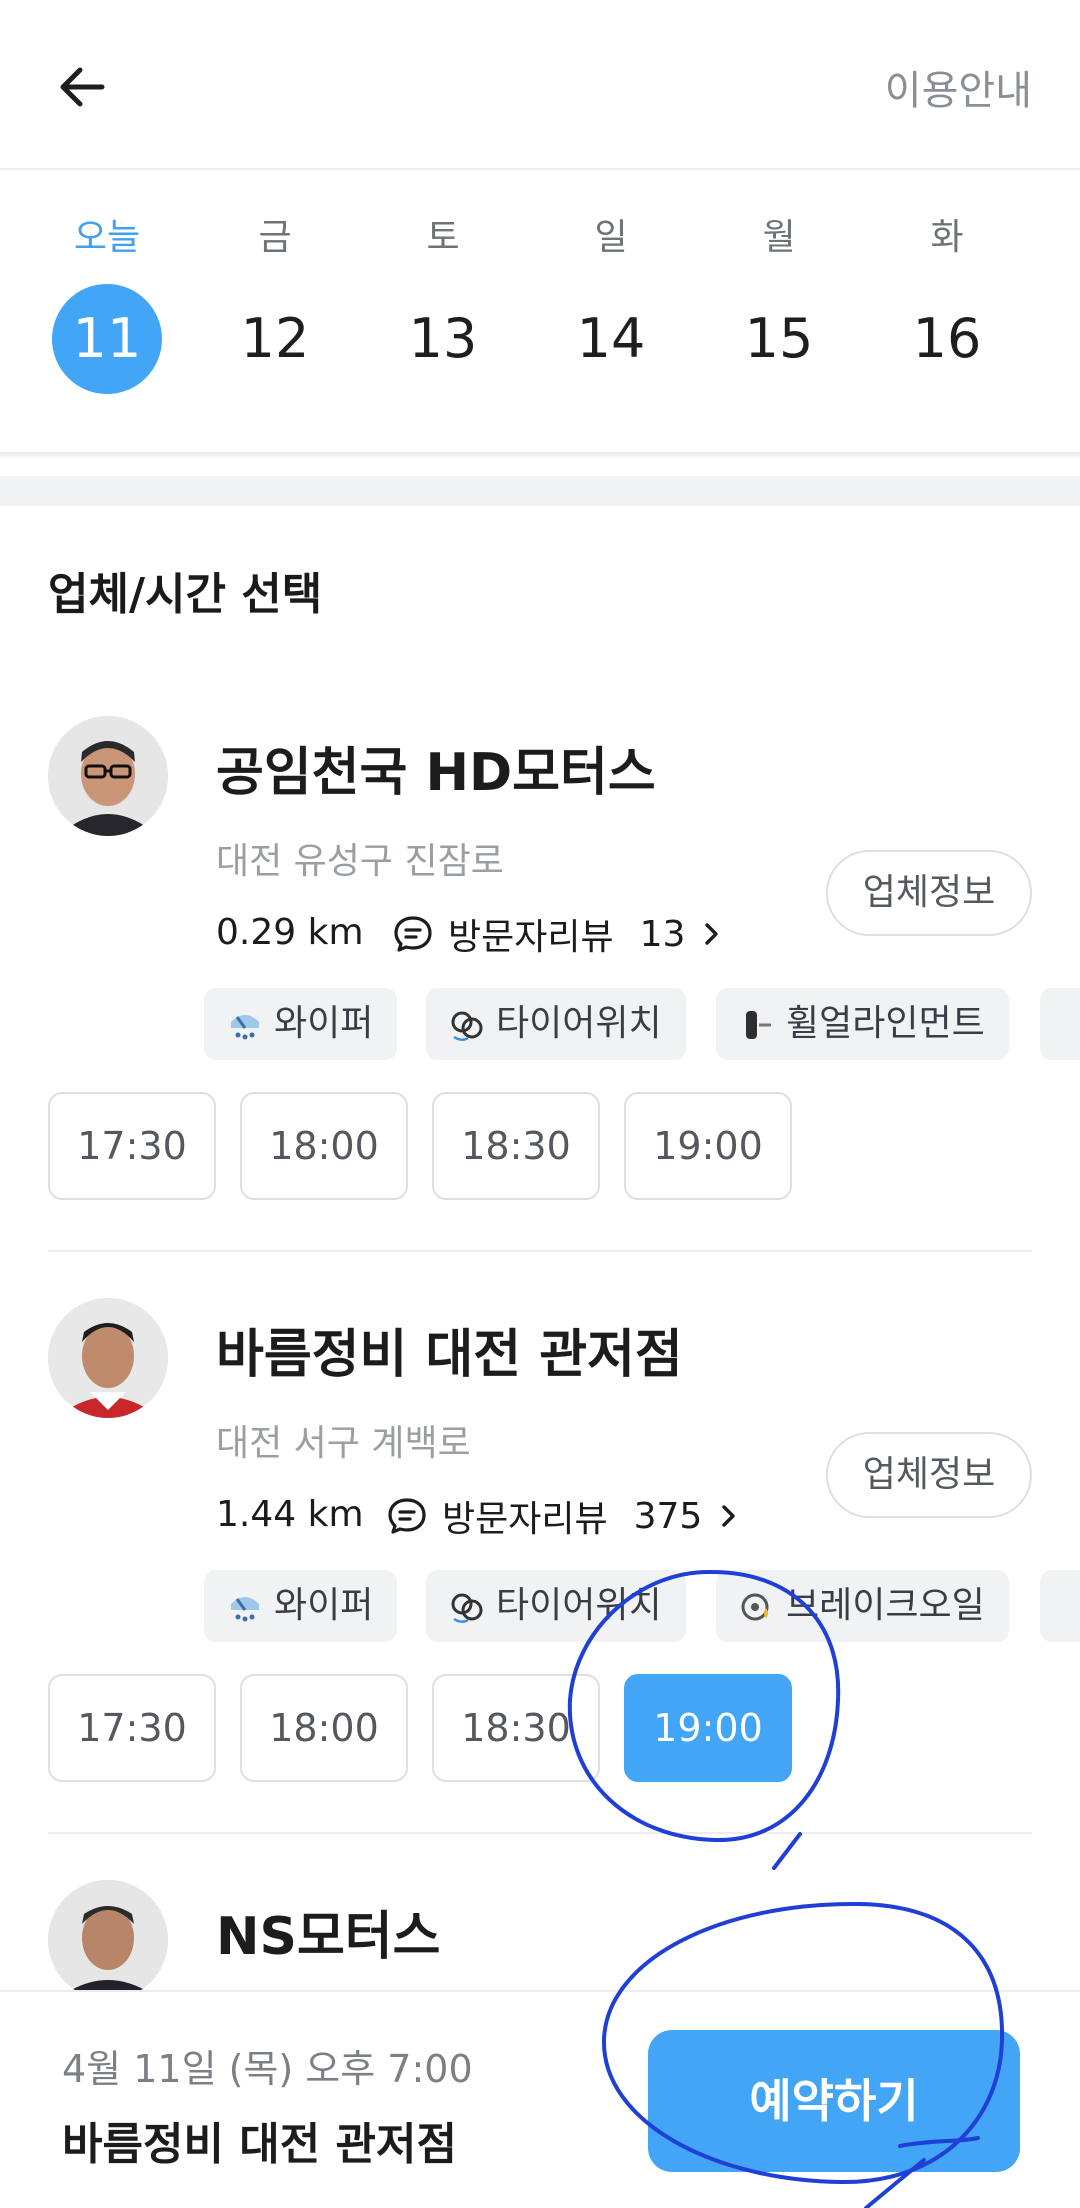 This screenshot has width=1080, height=2208. What do you see at coordinates (947, 338) in the screenshot?
I see `date-number: 16` at bounding box center [947, 338].